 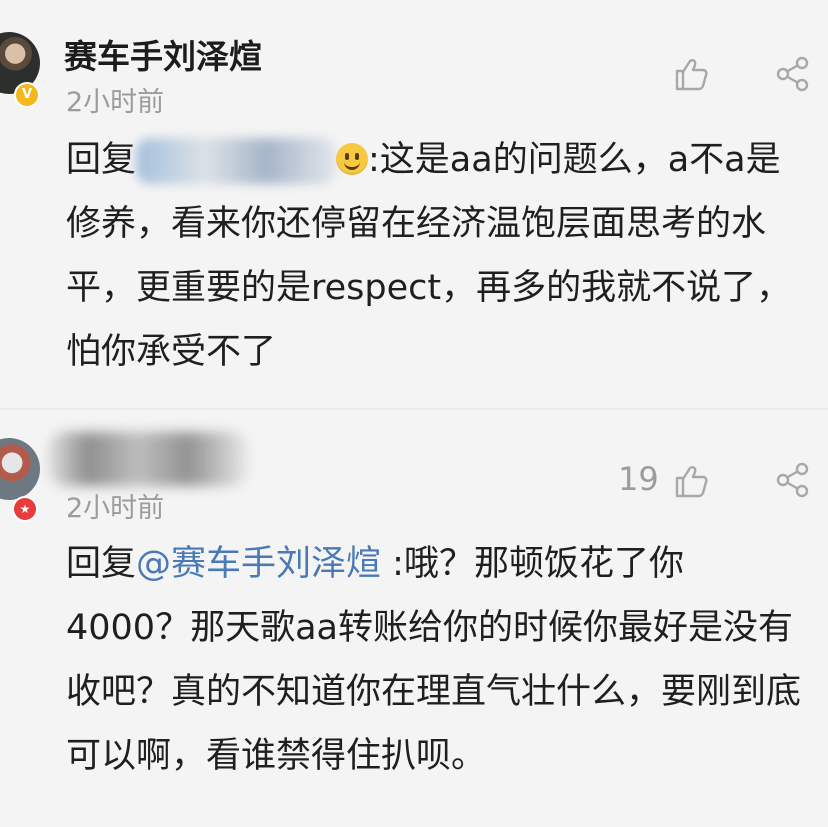 What do you see at coordinates (352, 159) in the screenshot?
I see `smiley-emoji-icon` at bounding box center [352, 159].